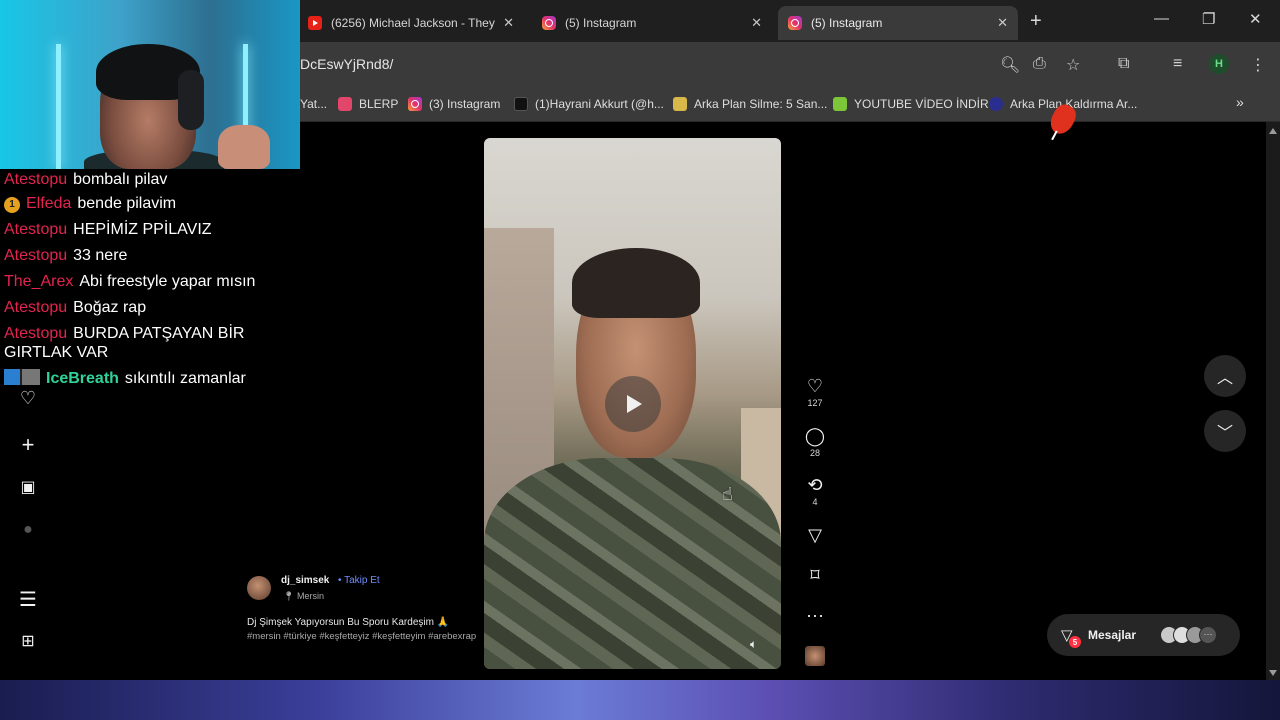 The image size is (1280, 720). I want to click on location-label: Mersin, so click(310, 596).